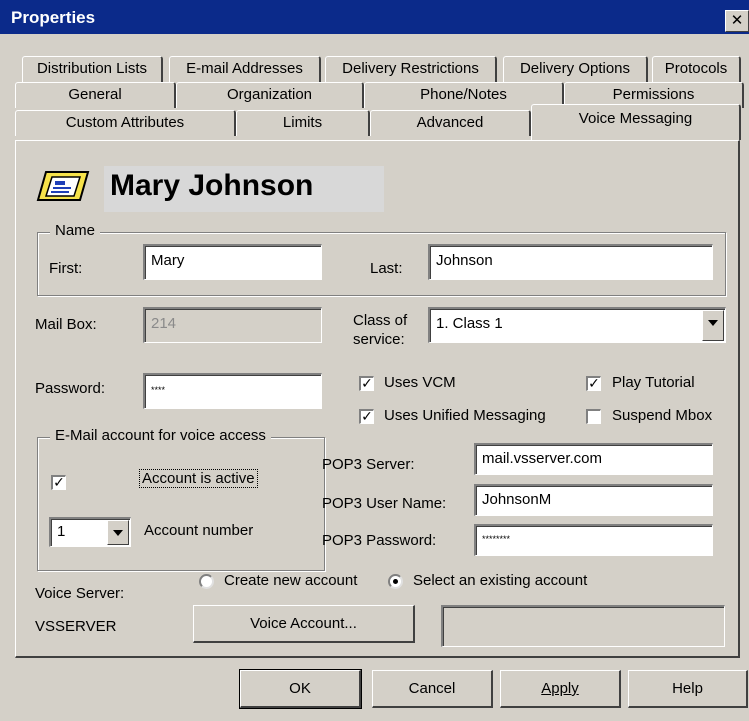  I want to click on account-number-value: 1, so click(61, 531).